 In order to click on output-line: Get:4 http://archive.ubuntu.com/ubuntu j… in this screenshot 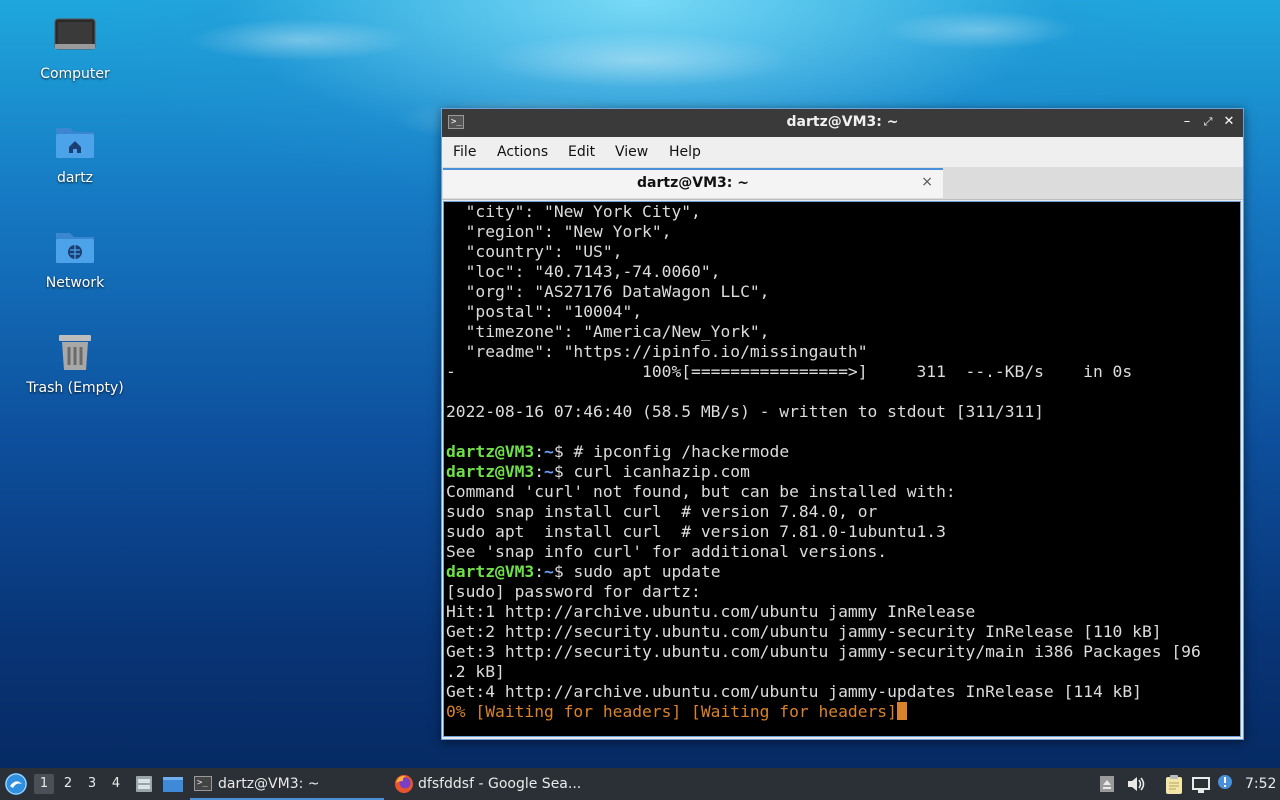, I will do `click(794, 691)`.